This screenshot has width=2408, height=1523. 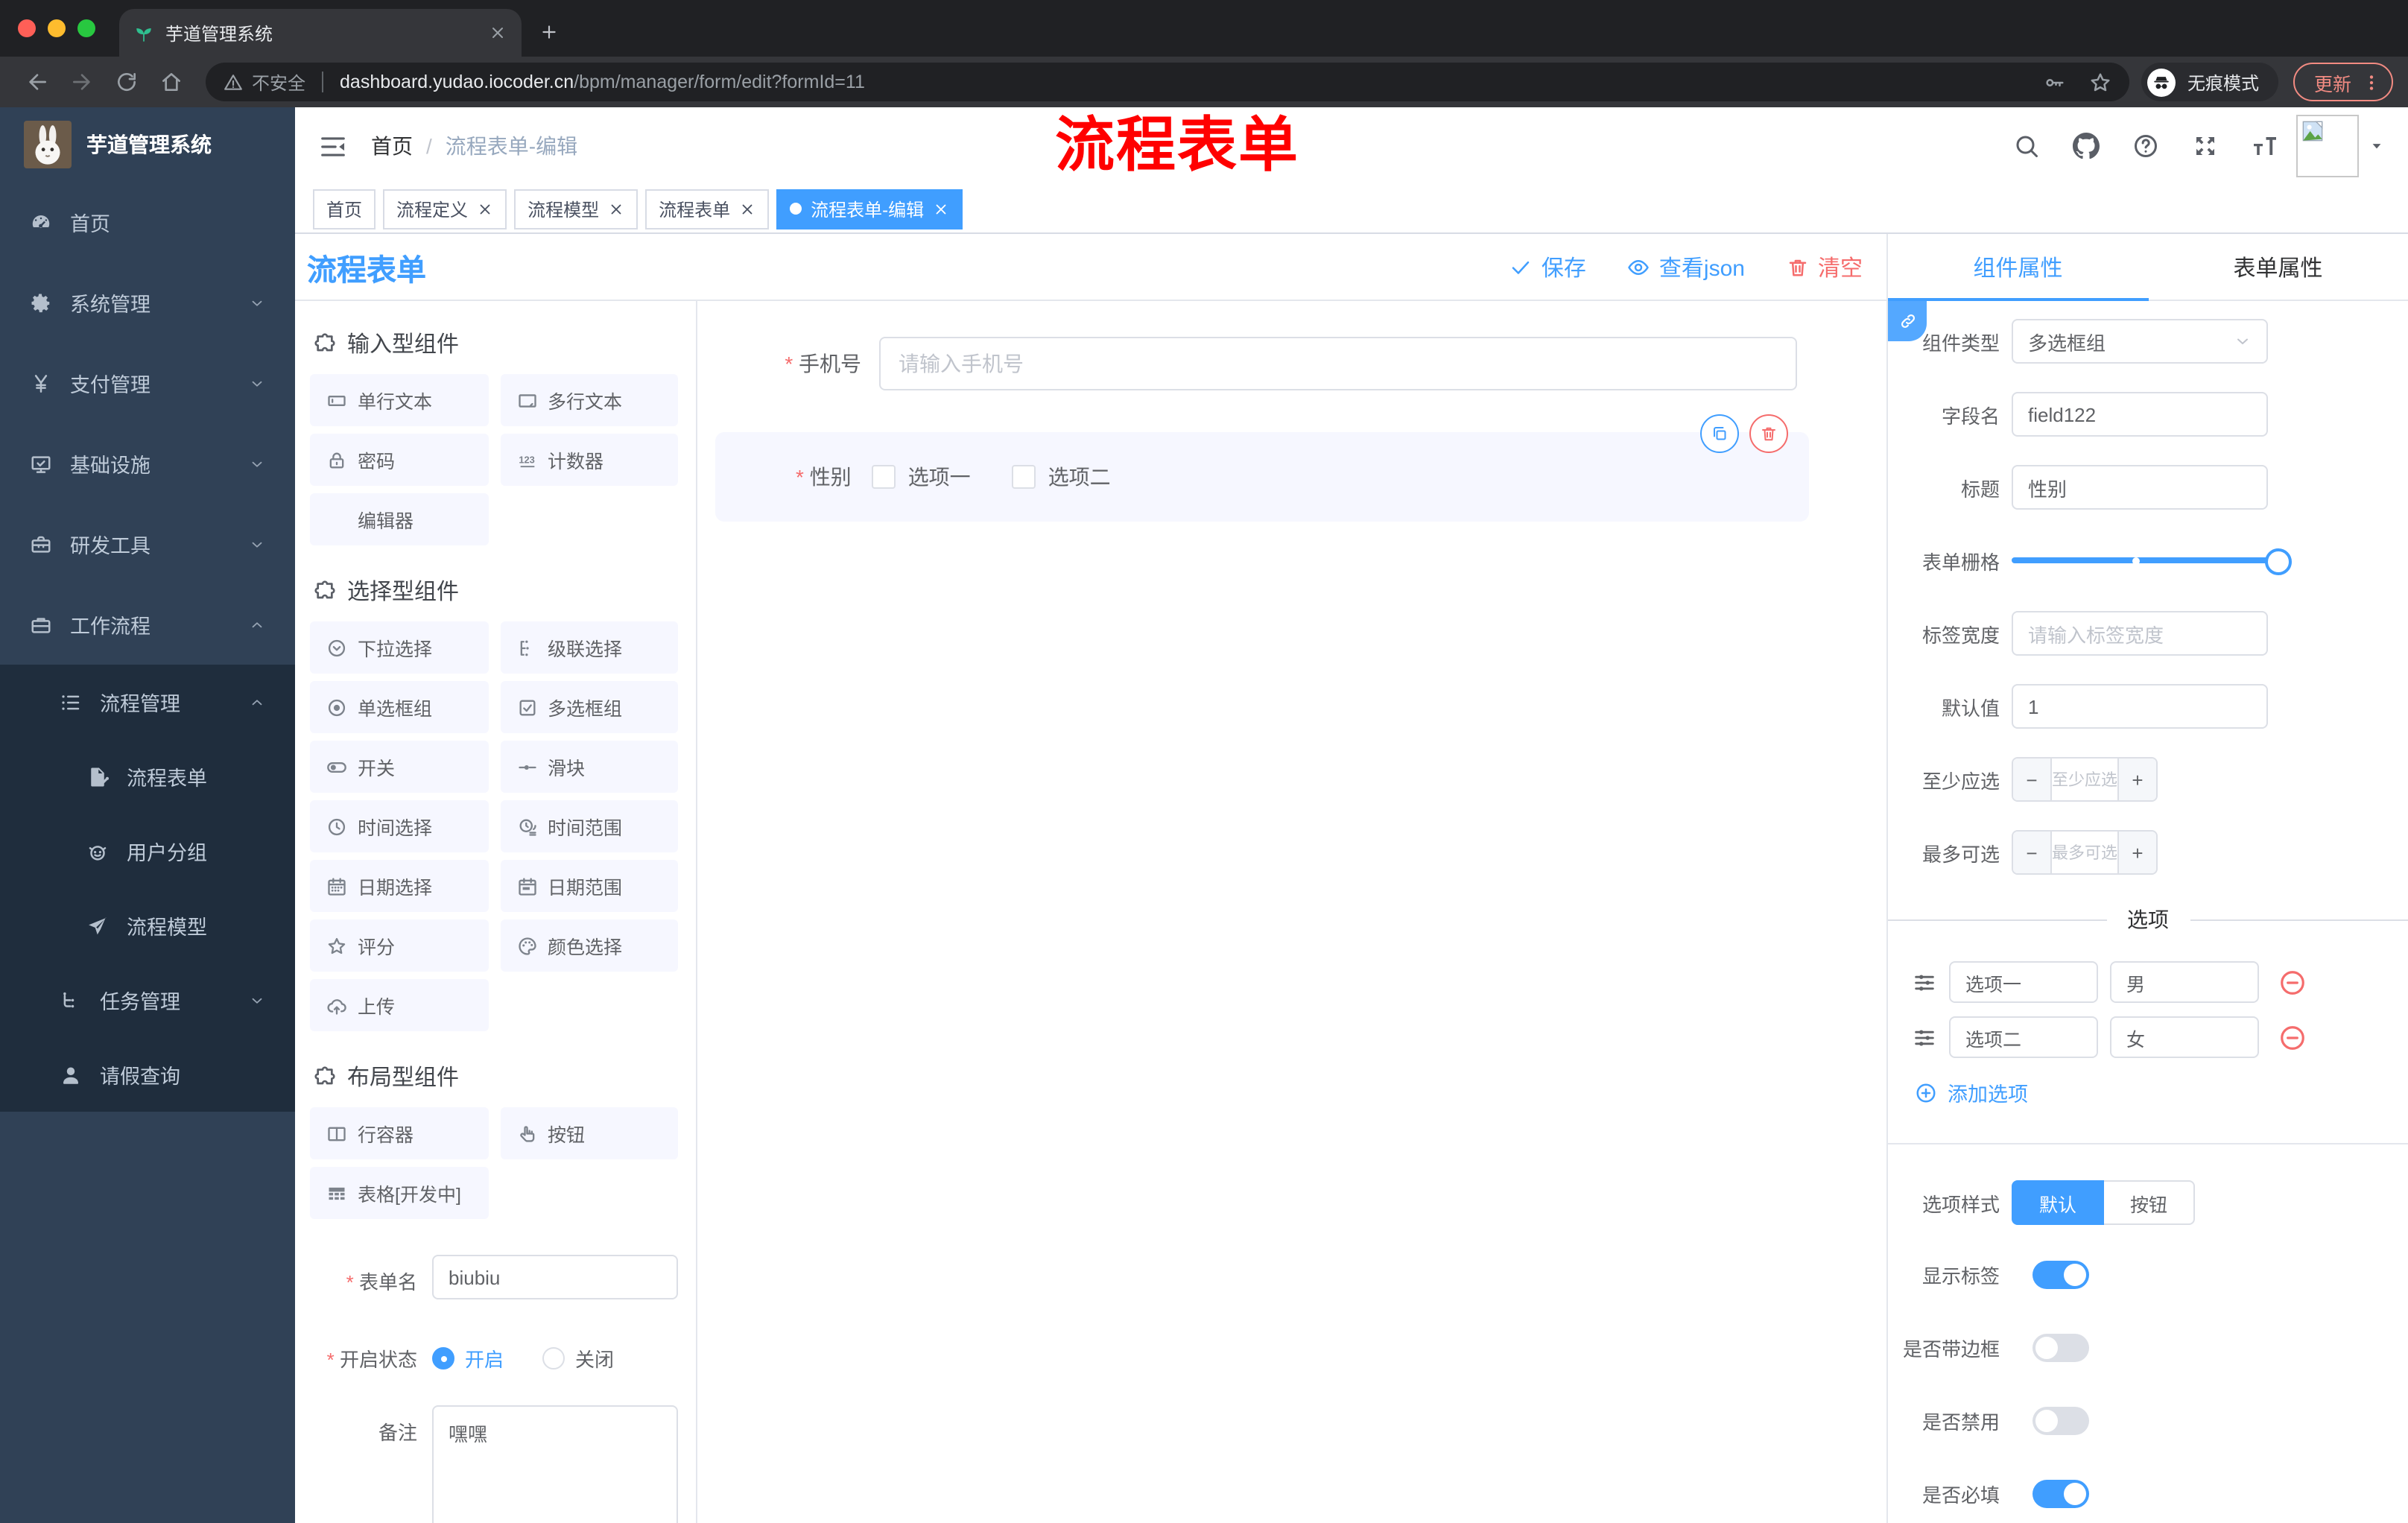 What do you see at coordinates (320, 33) in the screenshot?
I see `browser-tab: 芋道管理系统` at bounding box center [320, 33].